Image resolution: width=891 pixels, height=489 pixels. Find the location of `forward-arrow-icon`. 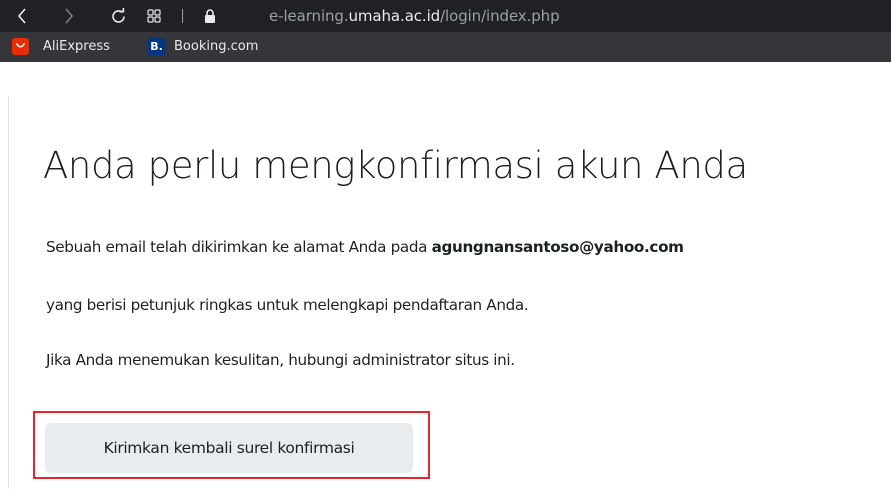

forward-arrow-icon is located at coordinates (69, 16).